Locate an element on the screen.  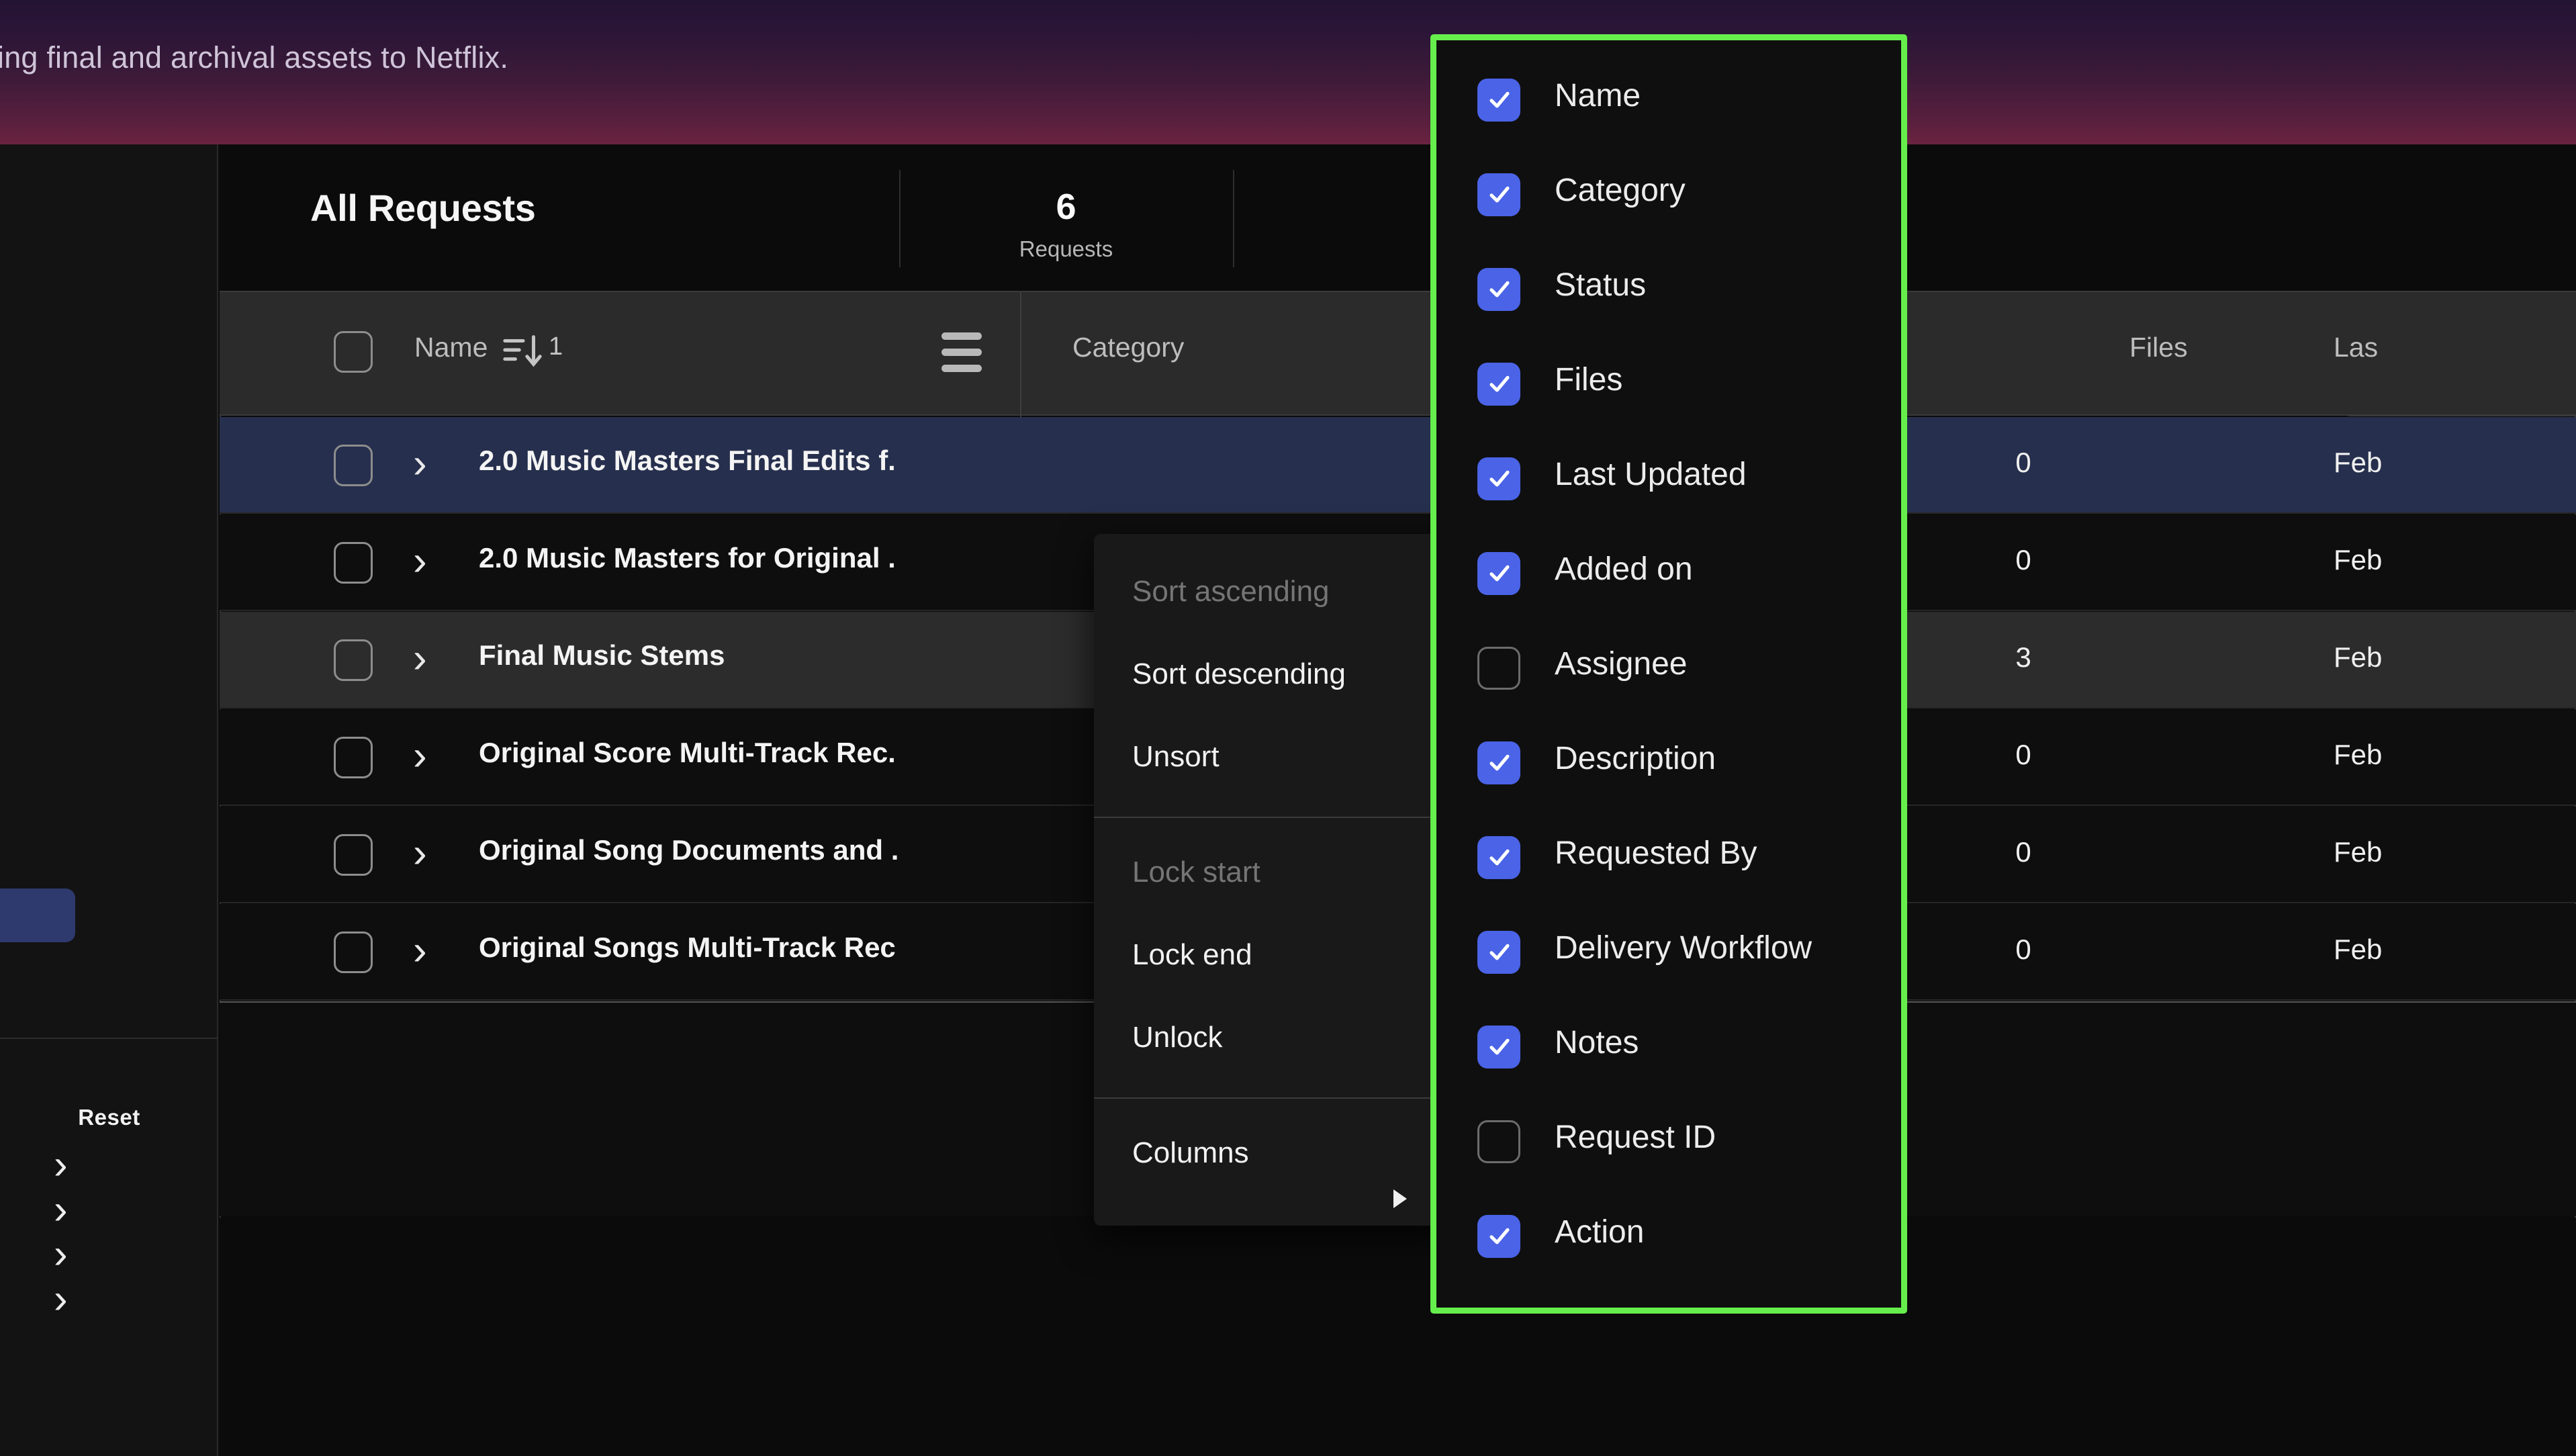
menu-item-lock-start: Lock start is located at coordinates (1273, 872).